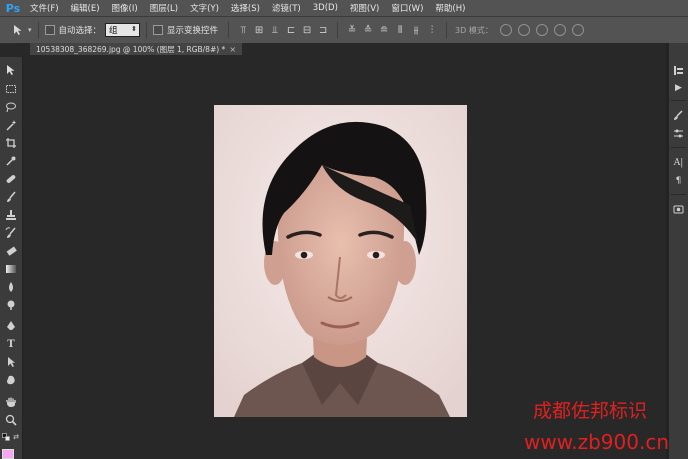 The height and width of the screenshot is (459, 688). Describe the element at coordinates (134, 29) in the screenshot. I see `dropdown-arrow-icon: ⬍` at that location.